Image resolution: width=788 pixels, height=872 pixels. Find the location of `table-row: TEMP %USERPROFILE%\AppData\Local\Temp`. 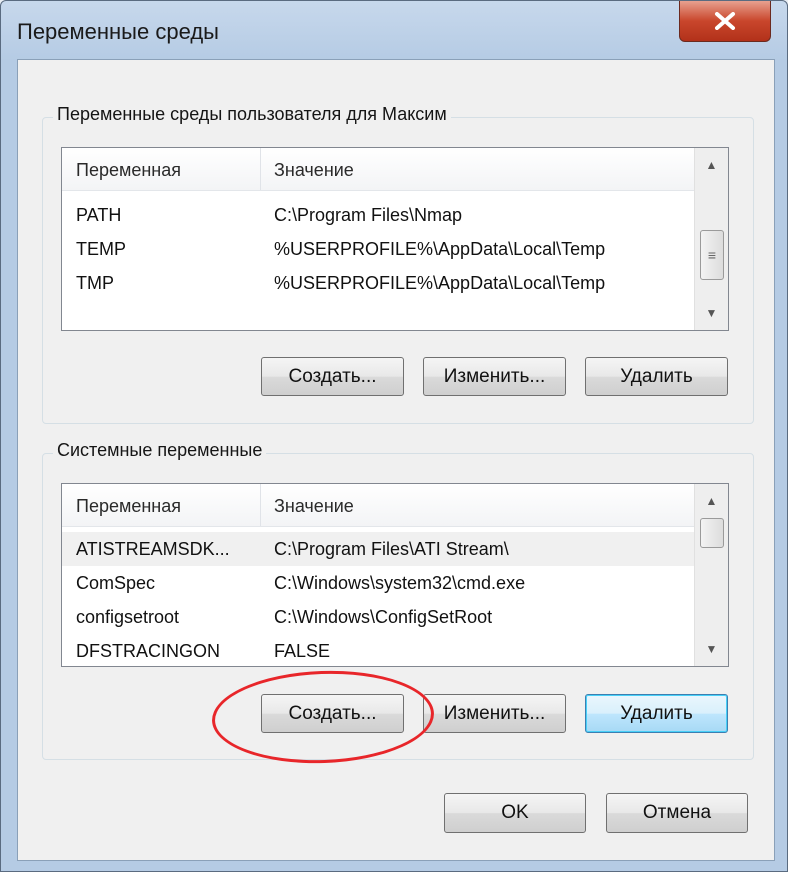

table-row: TEMP %USERPROFILE%\AppData\Local\Temp is located at coordinates (378, 249).